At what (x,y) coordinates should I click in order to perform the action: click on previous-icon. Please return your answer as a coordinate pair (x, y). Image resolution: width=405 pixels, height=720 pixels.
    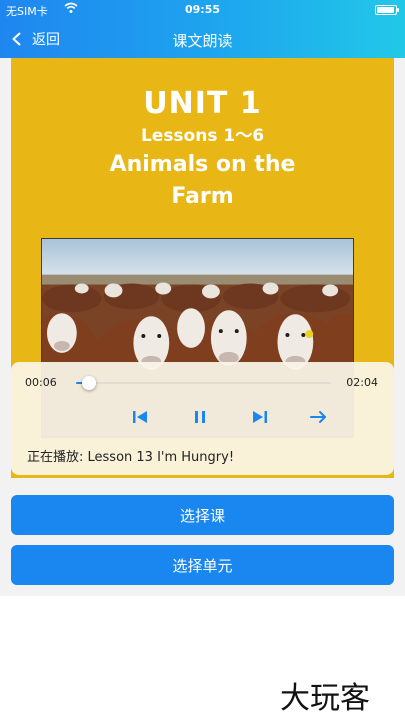
    Looking at the image, I should click on (140, 417).